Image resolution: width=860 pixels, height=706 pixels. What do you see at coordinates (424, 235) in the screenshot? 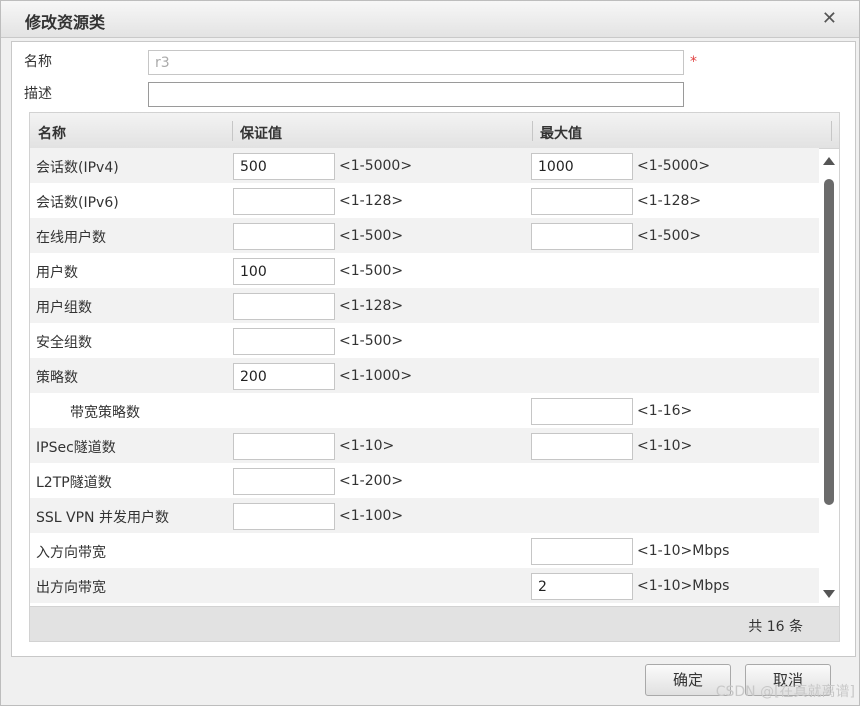
I see `table-row: 在线用户数 <1-500> <1-500>` at bounding box center [424, 235].